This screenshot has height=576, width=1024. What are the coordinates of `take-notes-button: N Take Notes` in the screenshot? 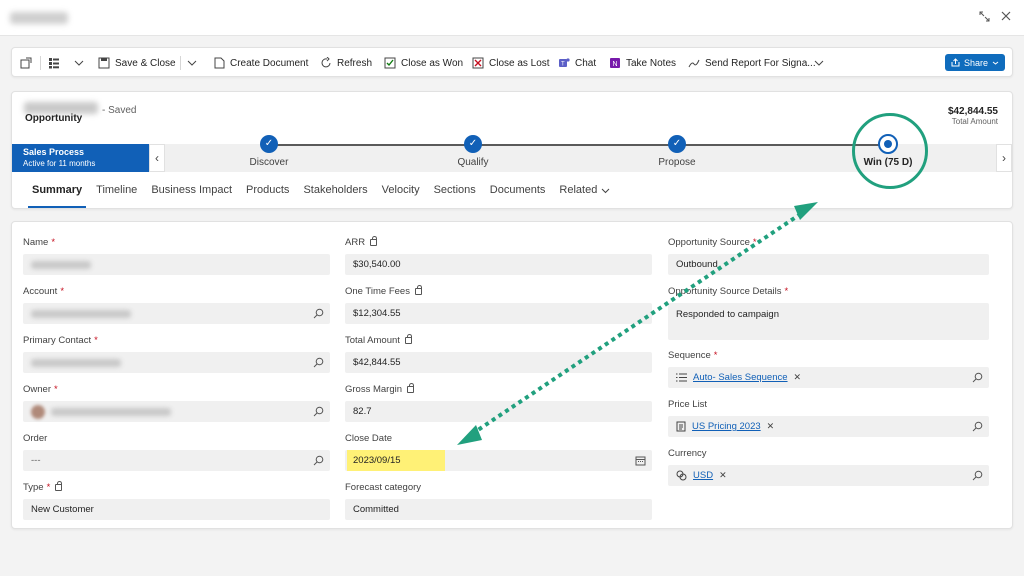 It's located at (642, 63).